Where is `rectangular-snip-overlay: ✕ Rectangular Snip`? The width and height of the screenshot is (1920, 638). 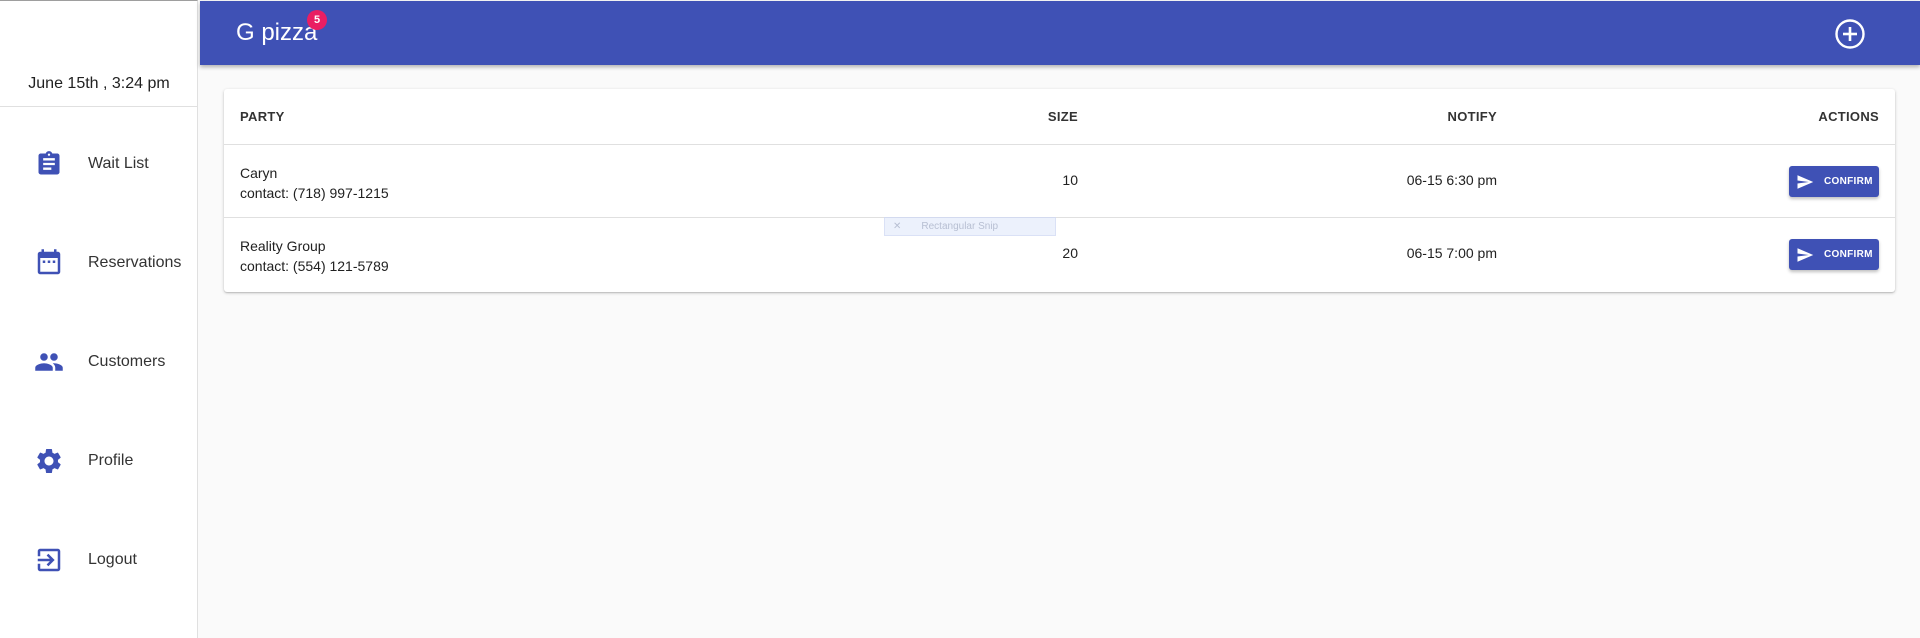 rectangular-snip-overlay: ✕ Rectangular Snip is located at coordinates (970, 226).